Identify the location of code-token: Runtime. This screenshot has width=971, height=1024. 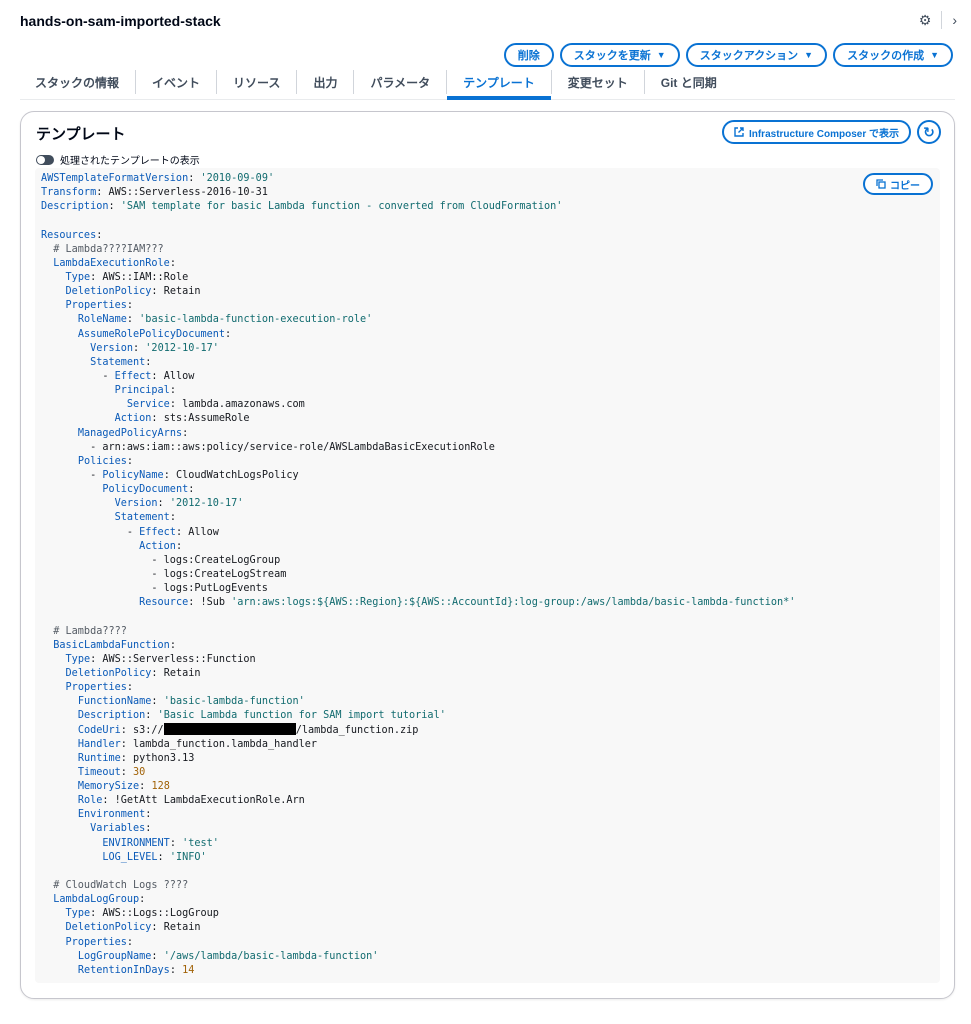
(99, 758).